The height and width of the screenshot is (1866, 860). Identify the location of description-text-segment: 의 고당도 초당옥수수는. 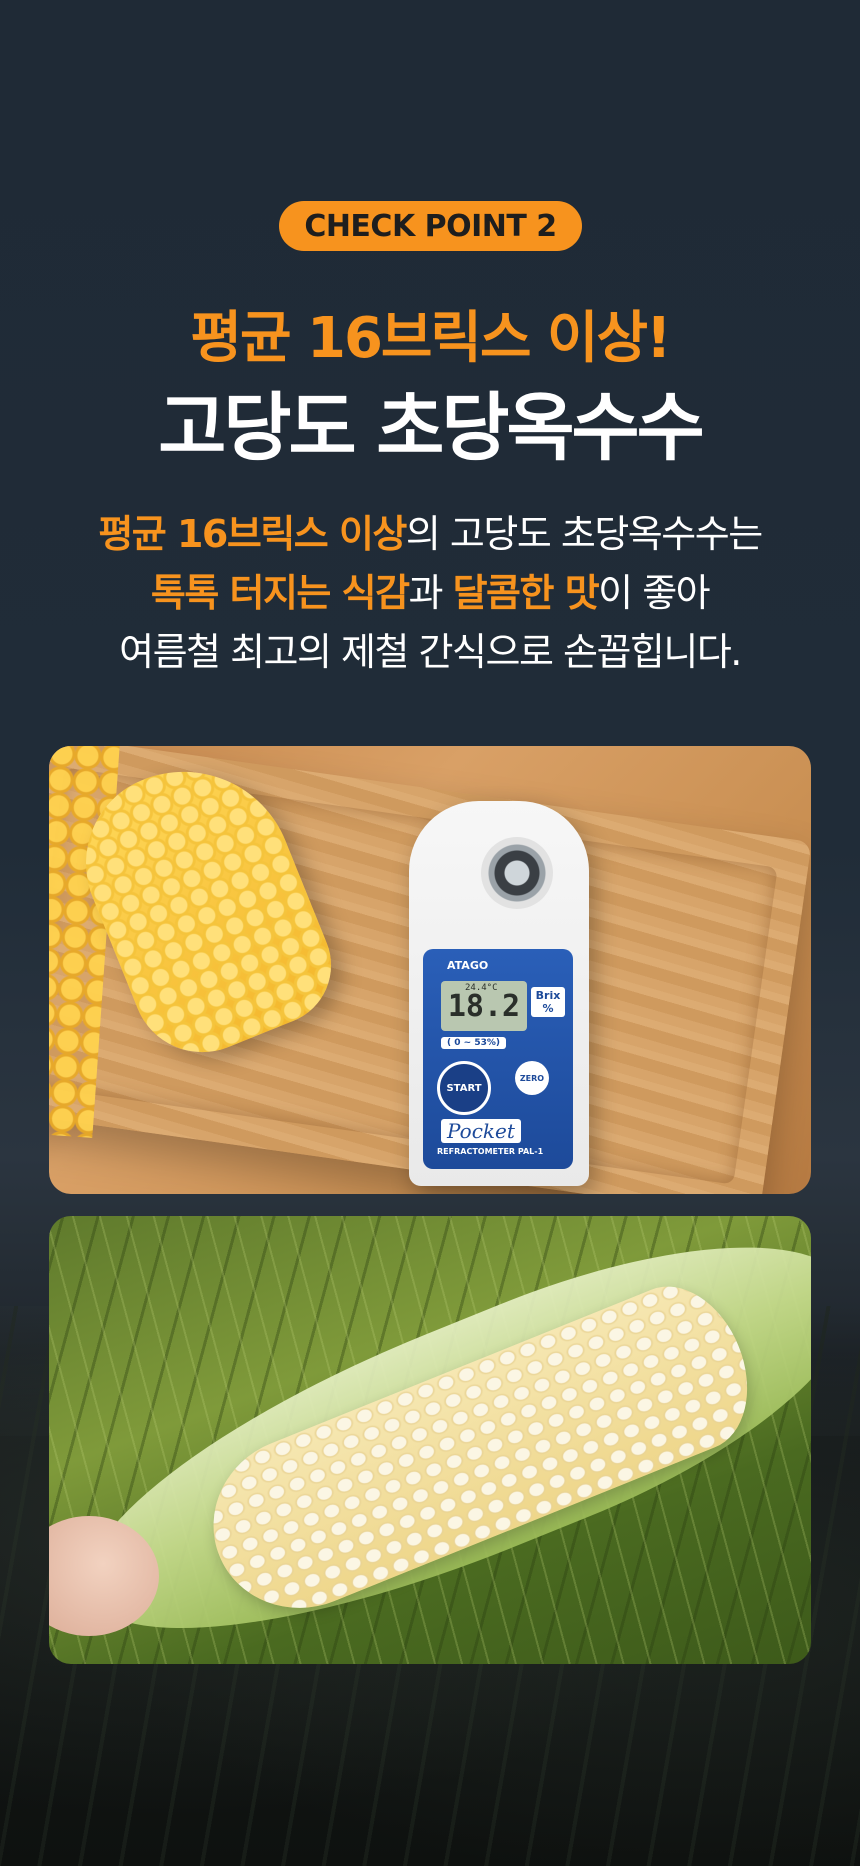
(584, 534).